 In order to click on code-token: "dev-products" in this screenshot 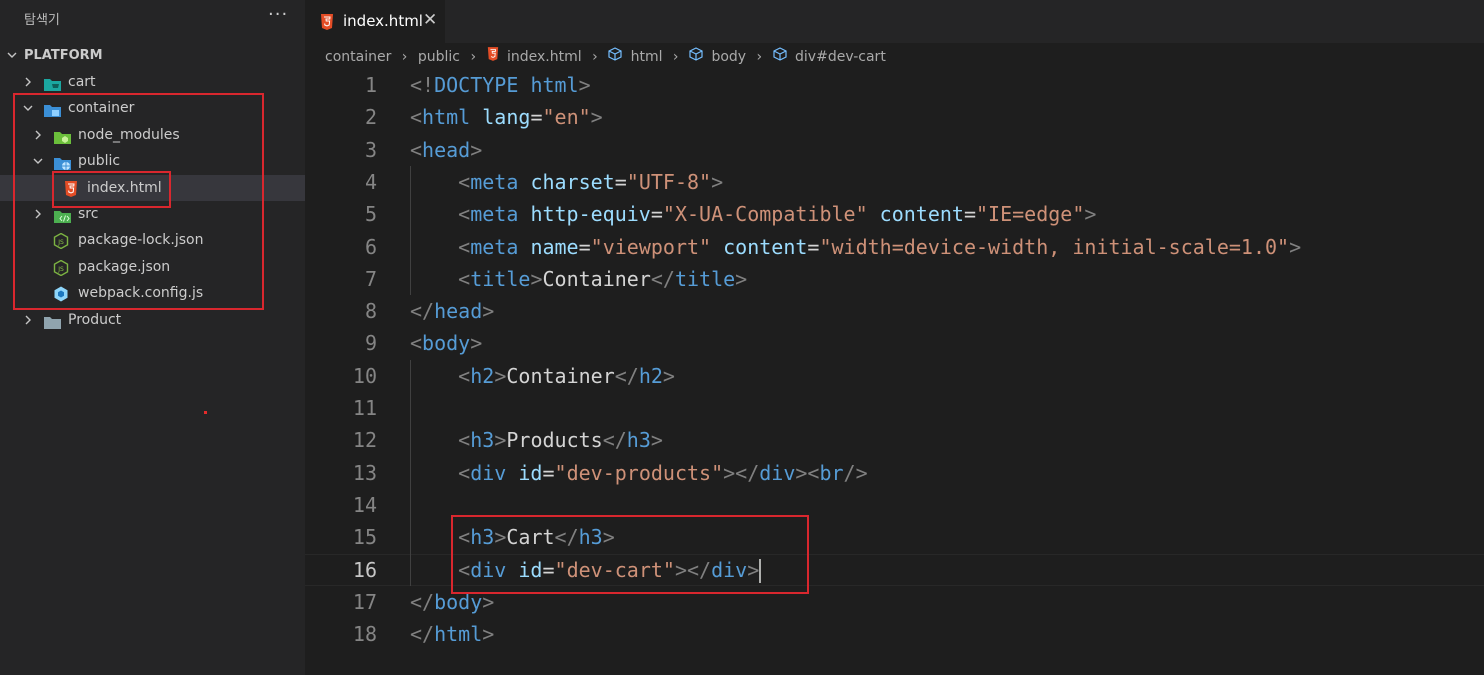, I will do `click(639, 472)`.